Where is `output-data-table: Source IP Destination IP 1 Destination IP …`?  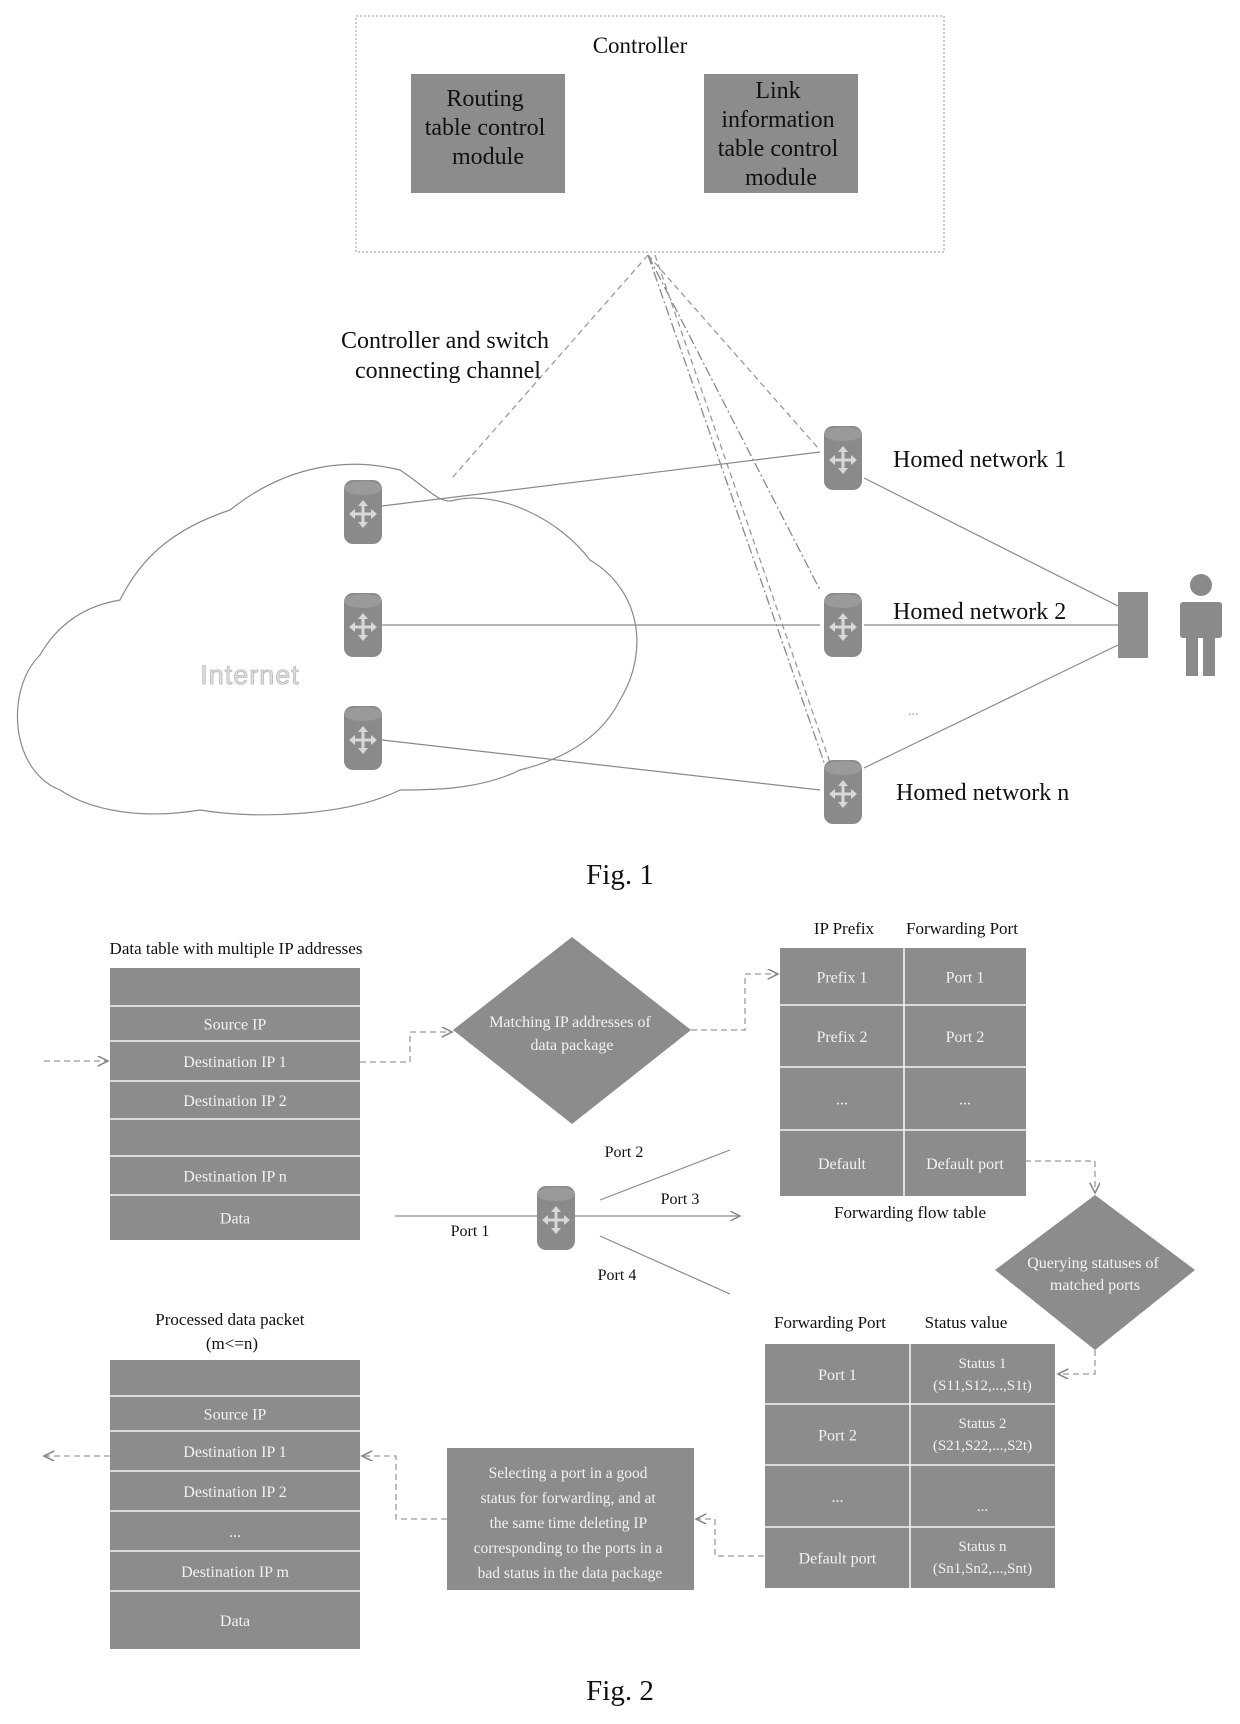 output-data-table: Source IP Destination IP 1 Destination IP … is located at coordinates (235, 1504).